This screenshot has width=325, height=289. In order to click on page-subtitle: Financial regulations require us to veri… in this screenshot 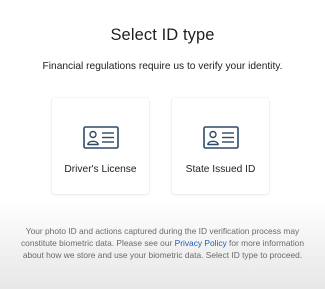, I will do `click(162, 66)`.